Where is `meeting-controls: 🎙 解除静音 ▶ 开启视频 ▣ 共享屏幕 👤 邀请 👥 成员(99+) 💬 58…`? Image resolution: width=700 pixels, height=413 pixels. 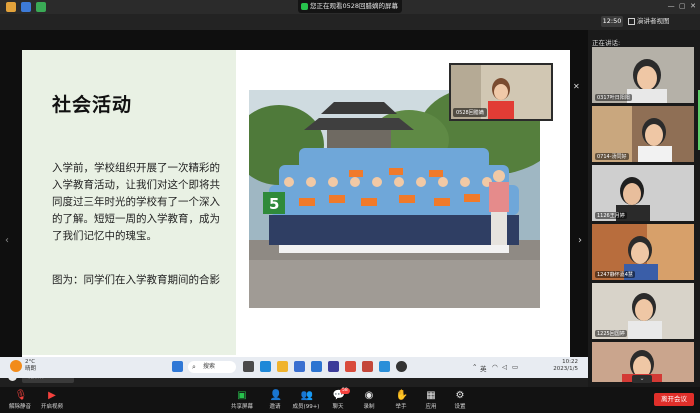
meeting-controls: 🎙 解除静音 ▶ 开启视频 ▣ 共享屏幕 👤 邀请 👥 成员(99+) 💬 58… is located at coordinates (350, 400).